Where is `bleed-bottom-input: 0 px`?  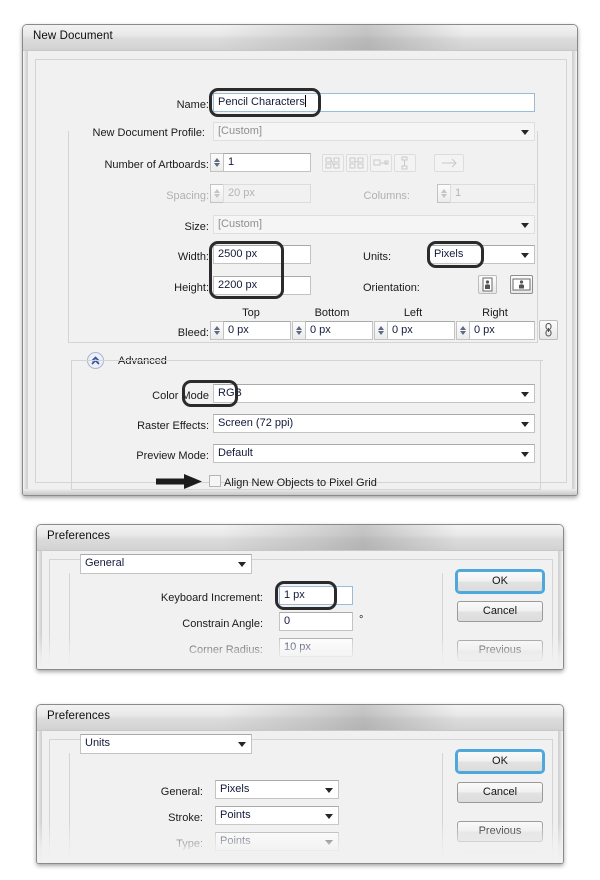 bleed-bottom-input: 0 px is located at coordinates (339, 330).